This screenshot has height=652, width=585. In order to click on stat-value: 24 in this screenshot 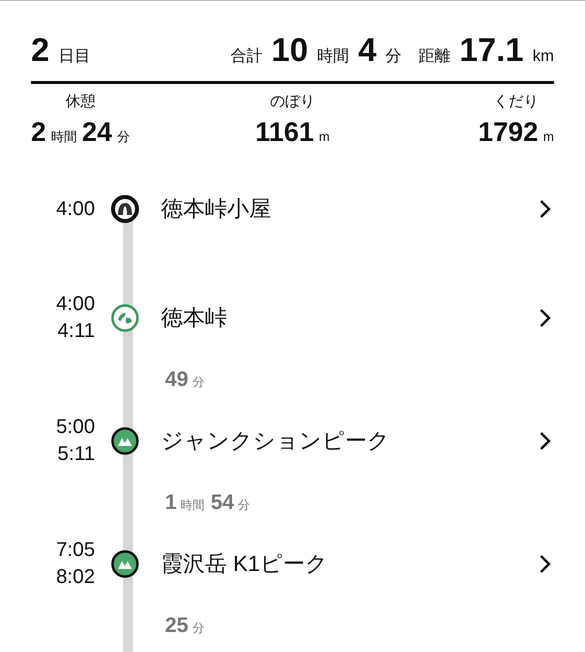, I will do `click(97, 132)`.